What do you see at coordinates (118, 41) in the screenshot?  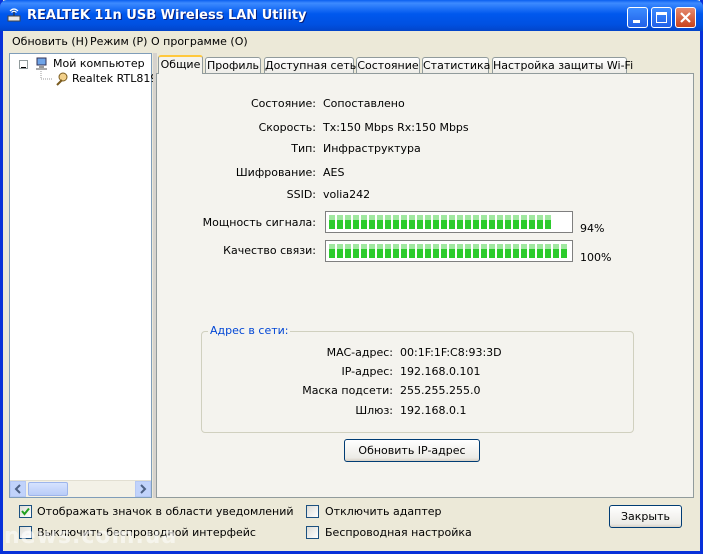 I see `menu-mode: Режим (Р)` at bounding box center [118, 41].